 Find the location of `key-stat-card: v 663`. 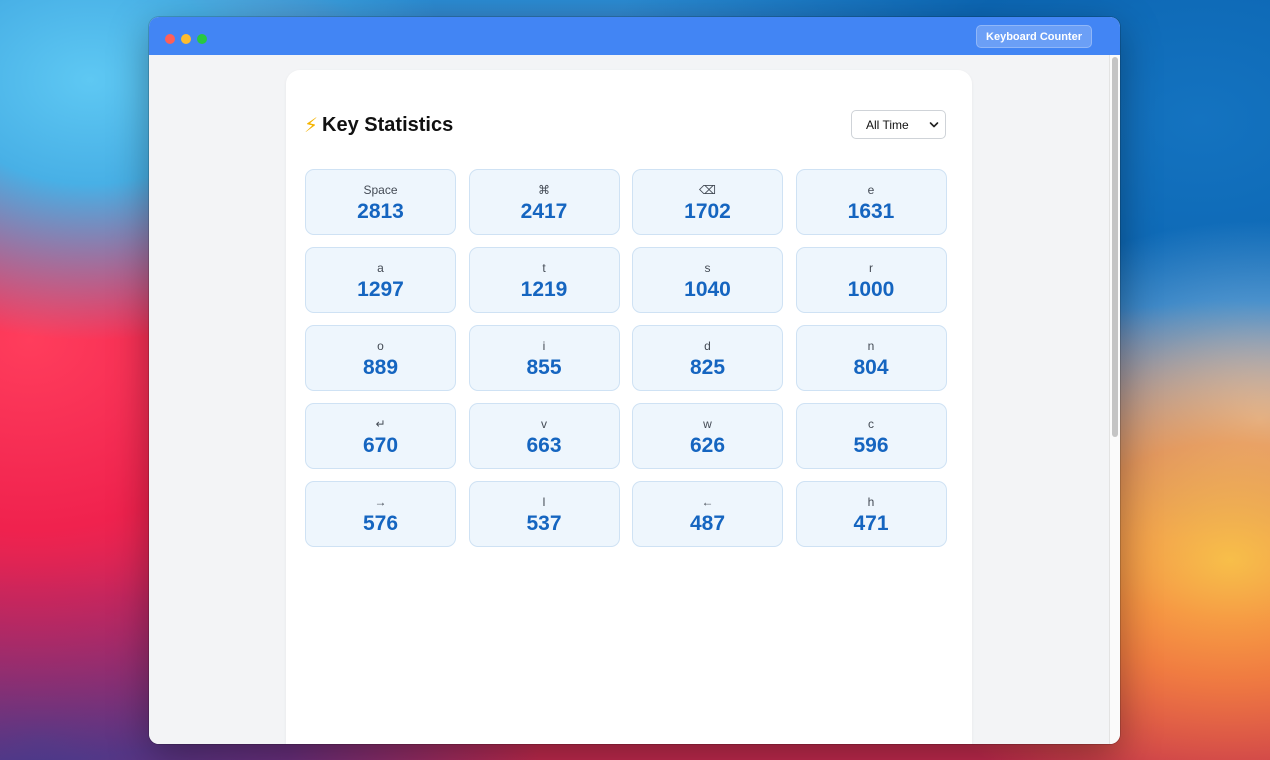

key-stat-card: v 663 is located at coordinates (544, 436).